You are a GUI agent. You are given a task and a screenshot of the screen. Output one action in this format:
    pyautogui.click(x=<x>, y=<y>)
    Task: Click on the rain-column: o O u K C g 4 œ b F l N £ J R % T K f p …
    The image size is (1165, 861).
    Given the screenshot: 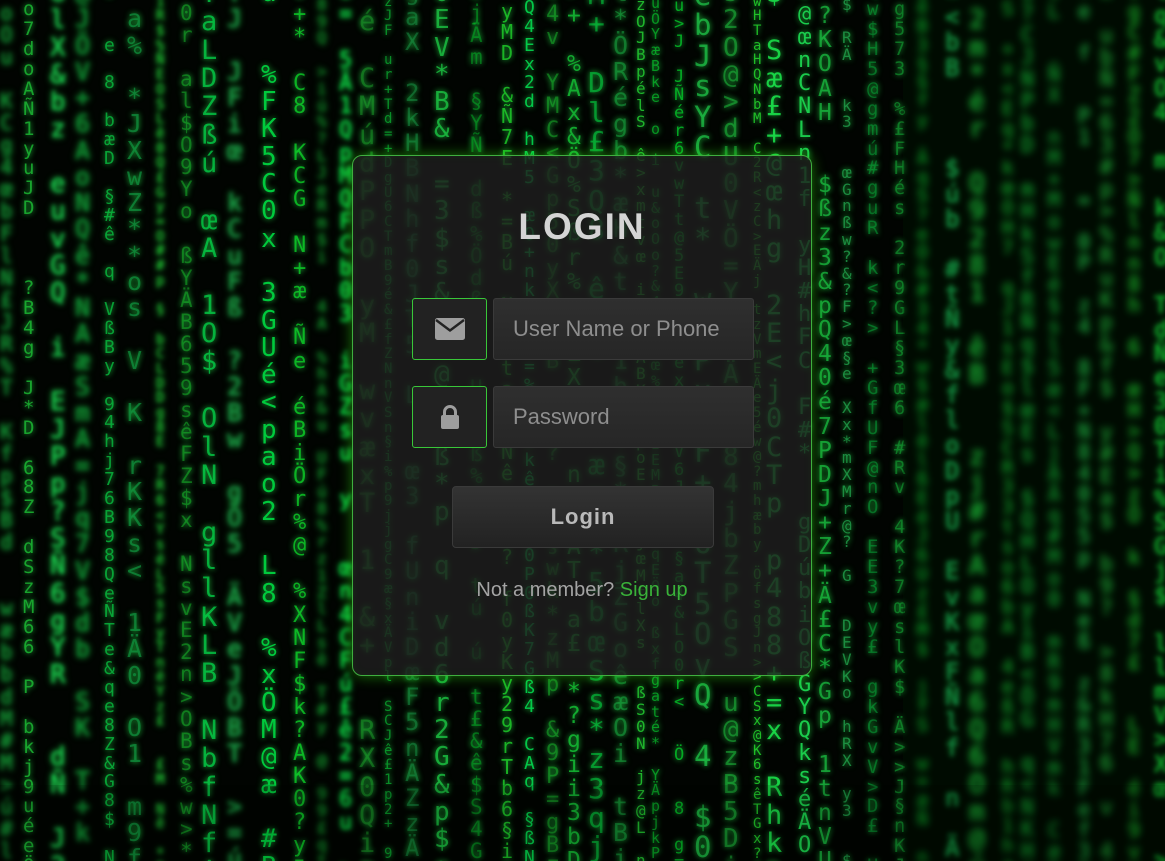 What is the action you would take?
    pyautogui.click(x=6, y=431)
    